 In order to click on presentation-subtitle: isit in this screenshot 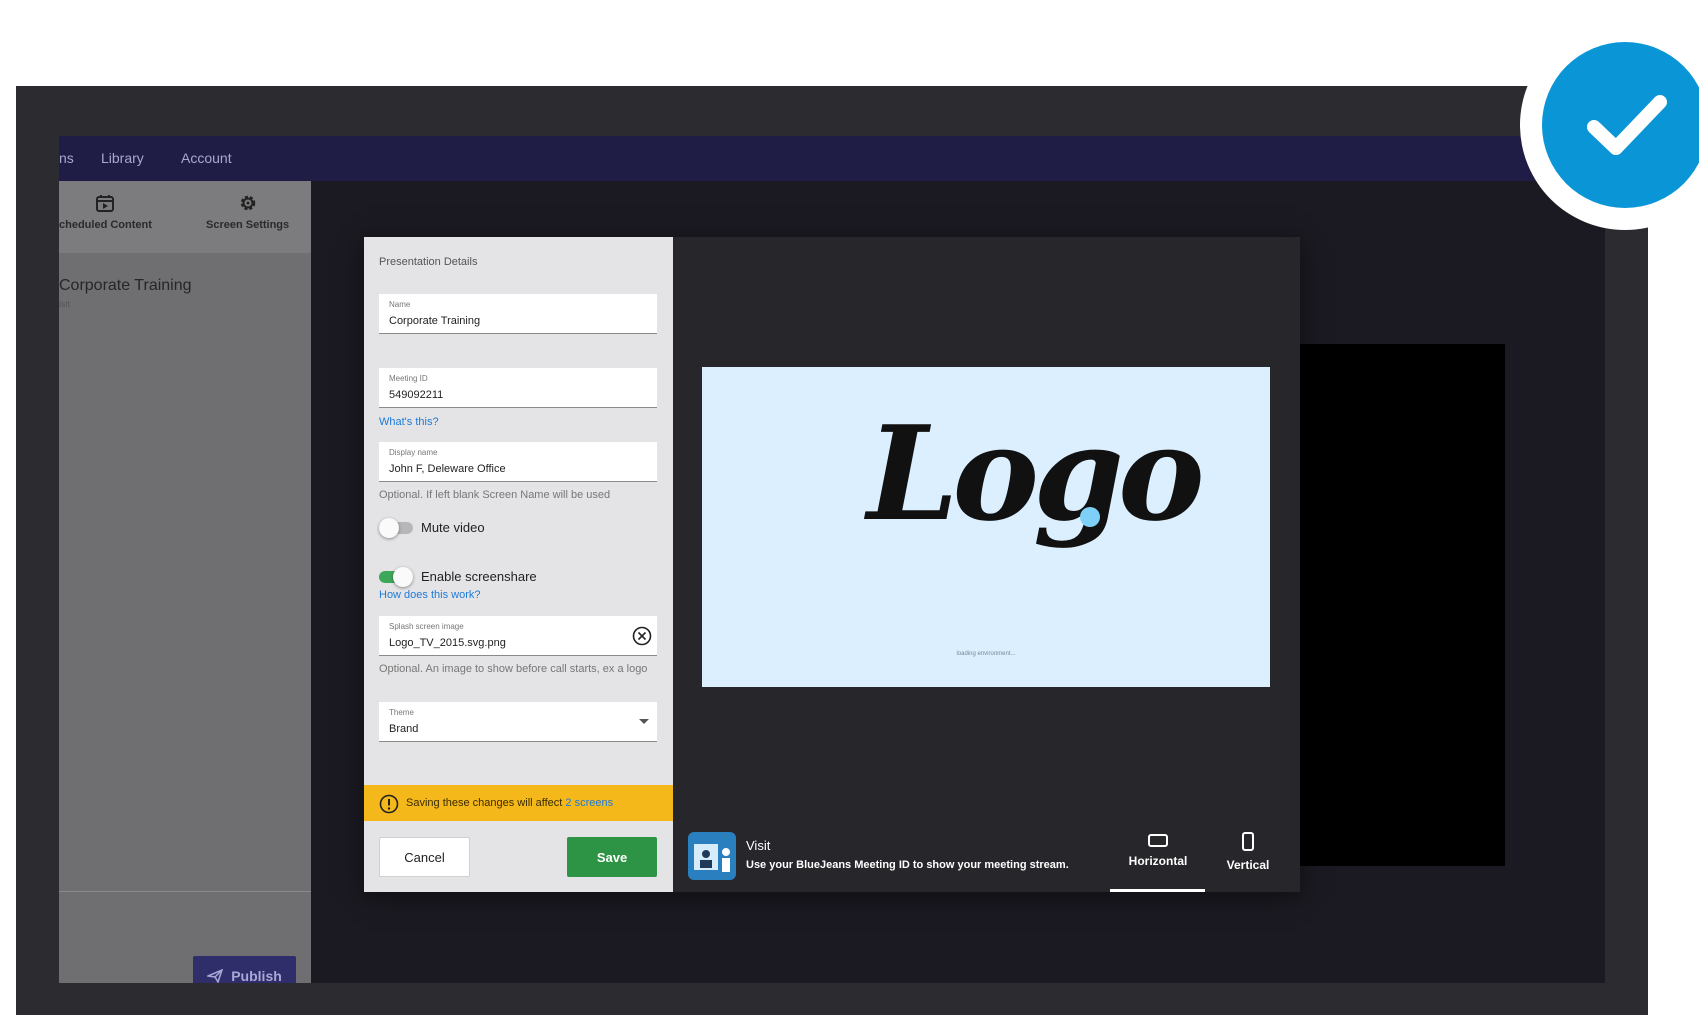, I will do `click(64, 304)`.